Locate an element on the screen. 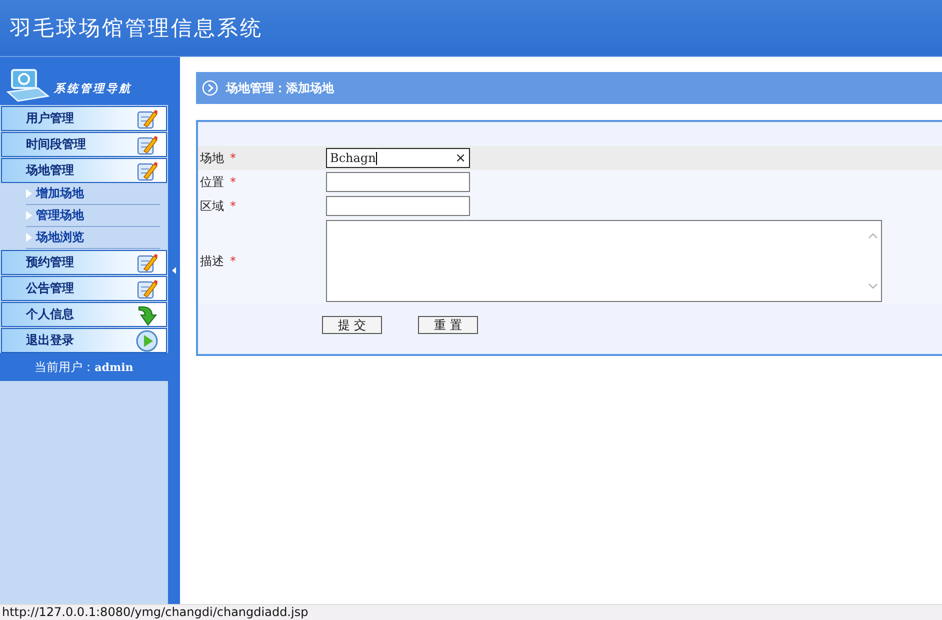  laptop-icon is located at coordinates (28, 85).